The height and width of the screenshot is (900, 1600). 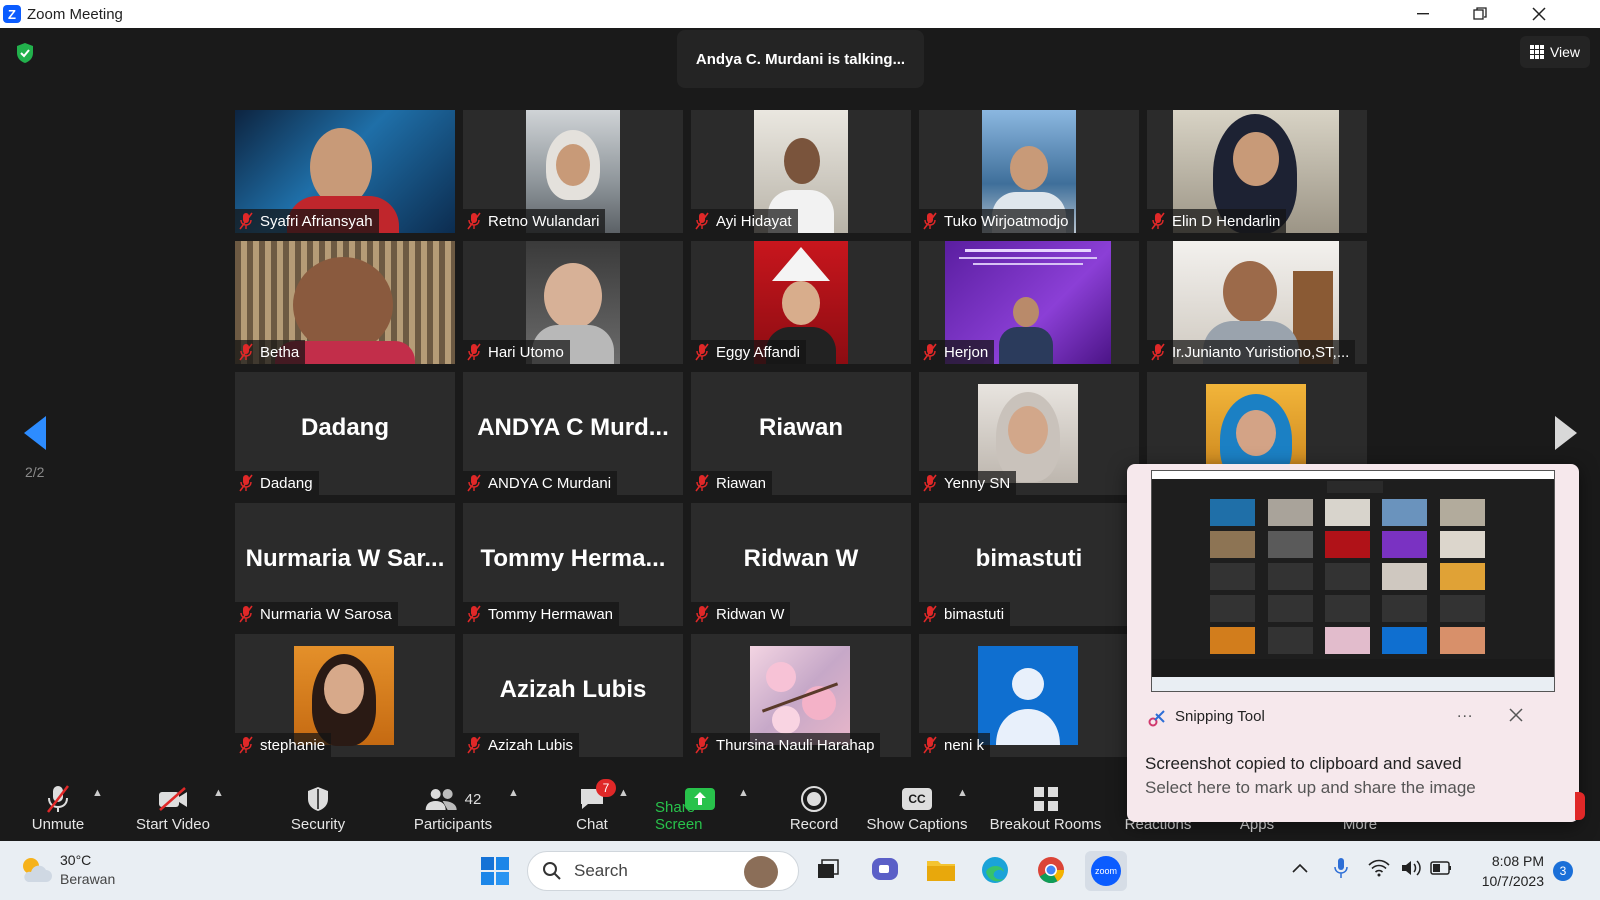 What do you see at coordinates (75, 14) in the screenshot?
I see `window-title: Zoom Meeting` at bounding box center [75, 14].